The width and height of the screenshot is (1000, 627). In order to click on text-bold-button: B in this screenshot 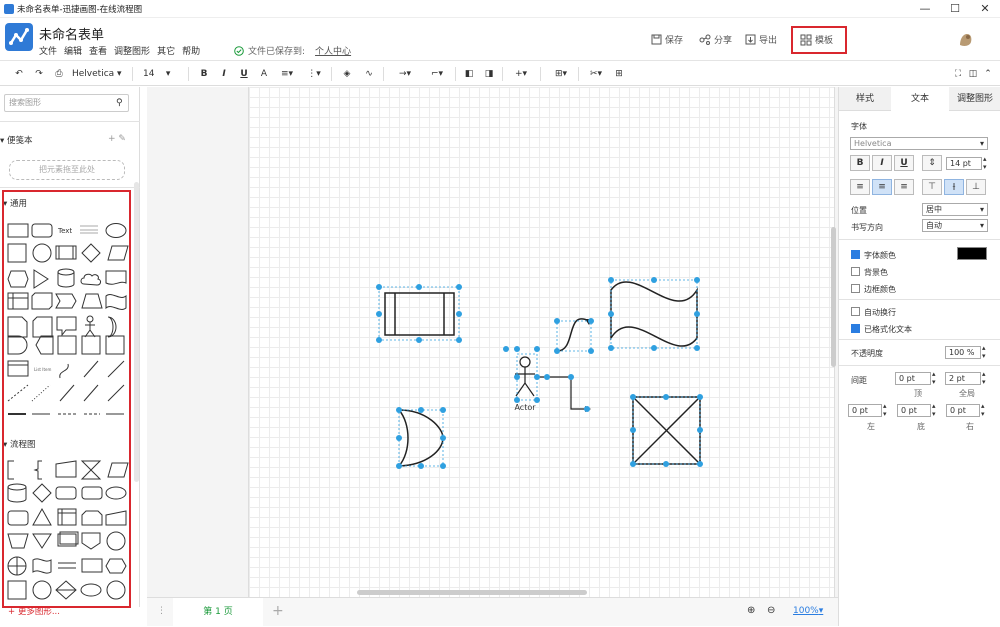, I will do `click(860, 163)`.